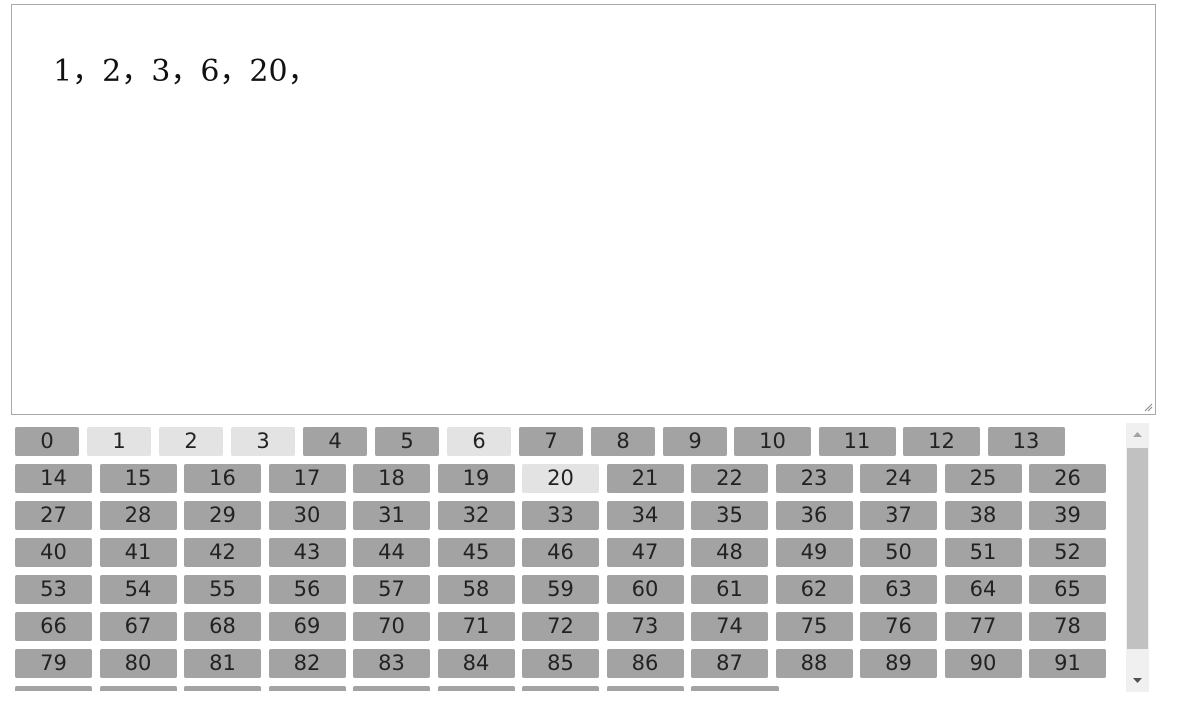 The width and height of the screenshot is (1197, 701). I want to click on number-button-63: 63, so click(898, 589).